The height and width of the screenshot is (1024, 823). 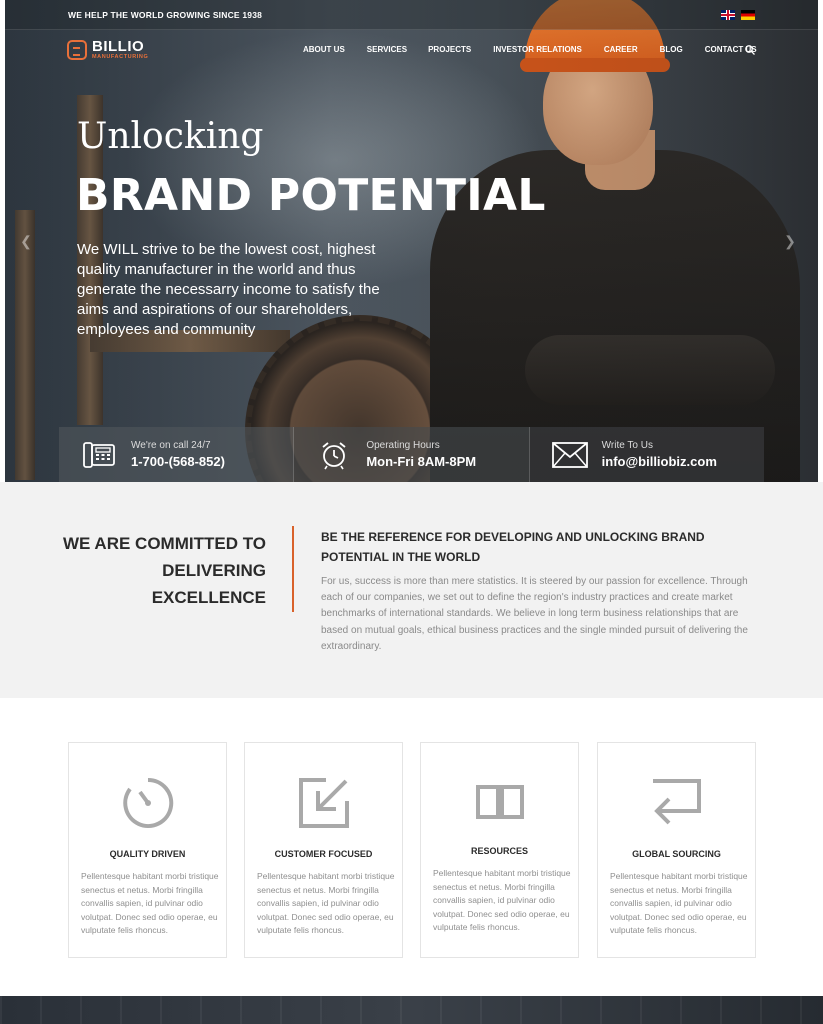 I want to click on nav-blog: BLOG, so click(x=671, y=49).